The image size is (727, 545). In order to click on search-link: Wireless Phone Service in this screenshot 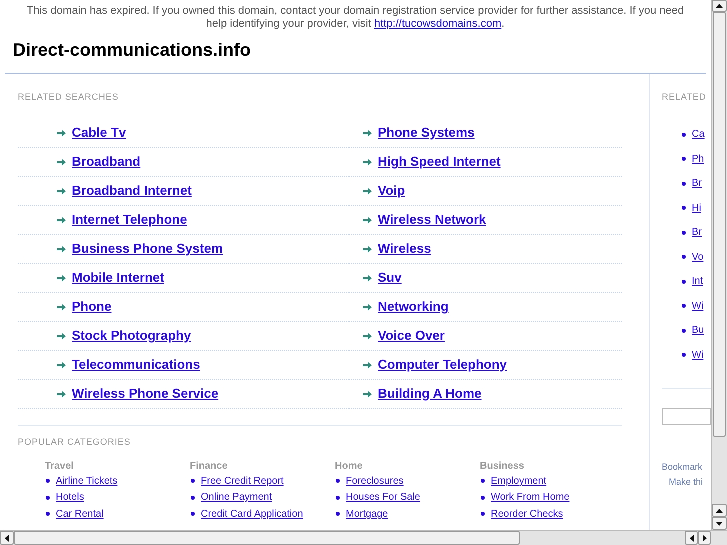, I will do `click(145, 394)`.